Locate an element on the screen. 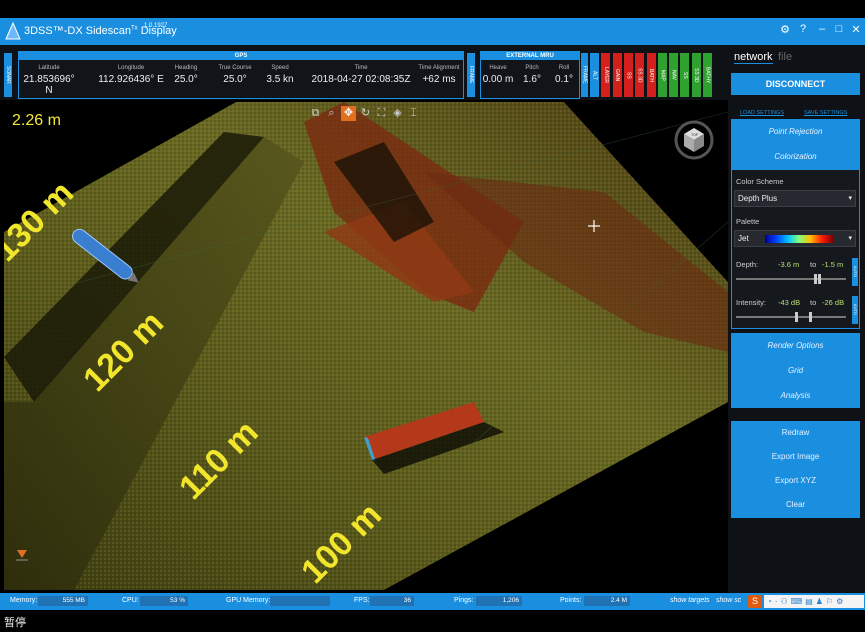 The height and width of the screenshot is (632, 865). analysis-section: Analysis is located at coordinates (795, 395).